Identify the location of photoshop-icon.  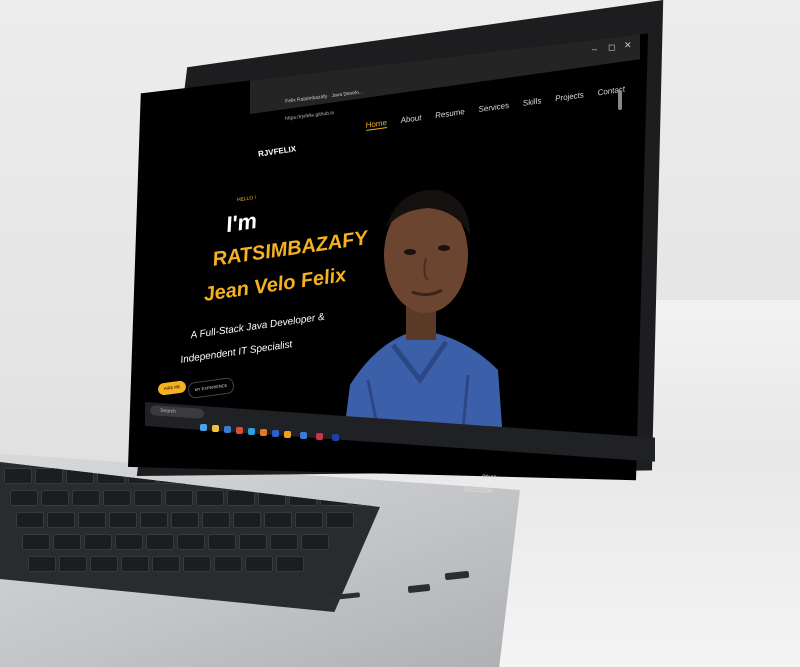
(335, 437).